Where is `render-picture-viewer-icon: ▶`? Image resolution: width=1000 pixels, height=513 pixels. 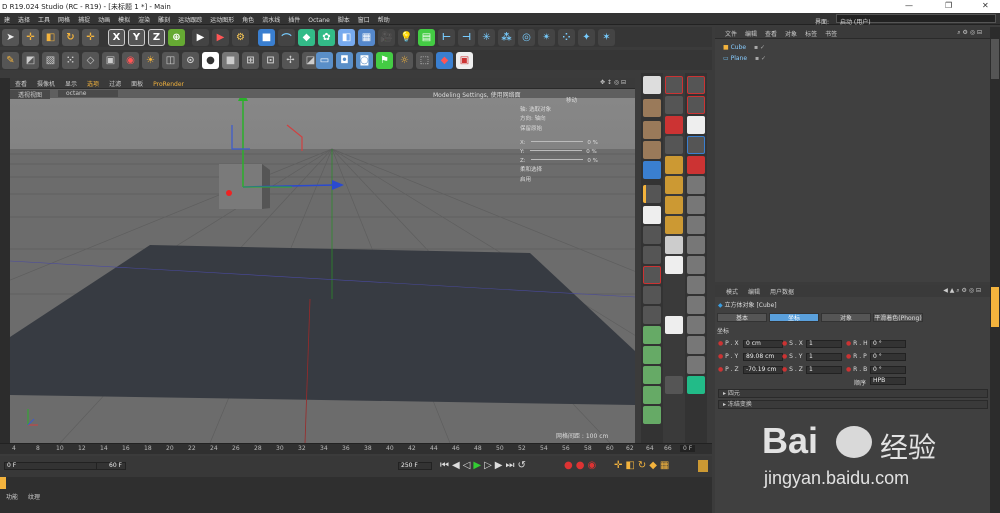
render-picture-viewer-icon: ▶ is located at coordinates (220, 37).